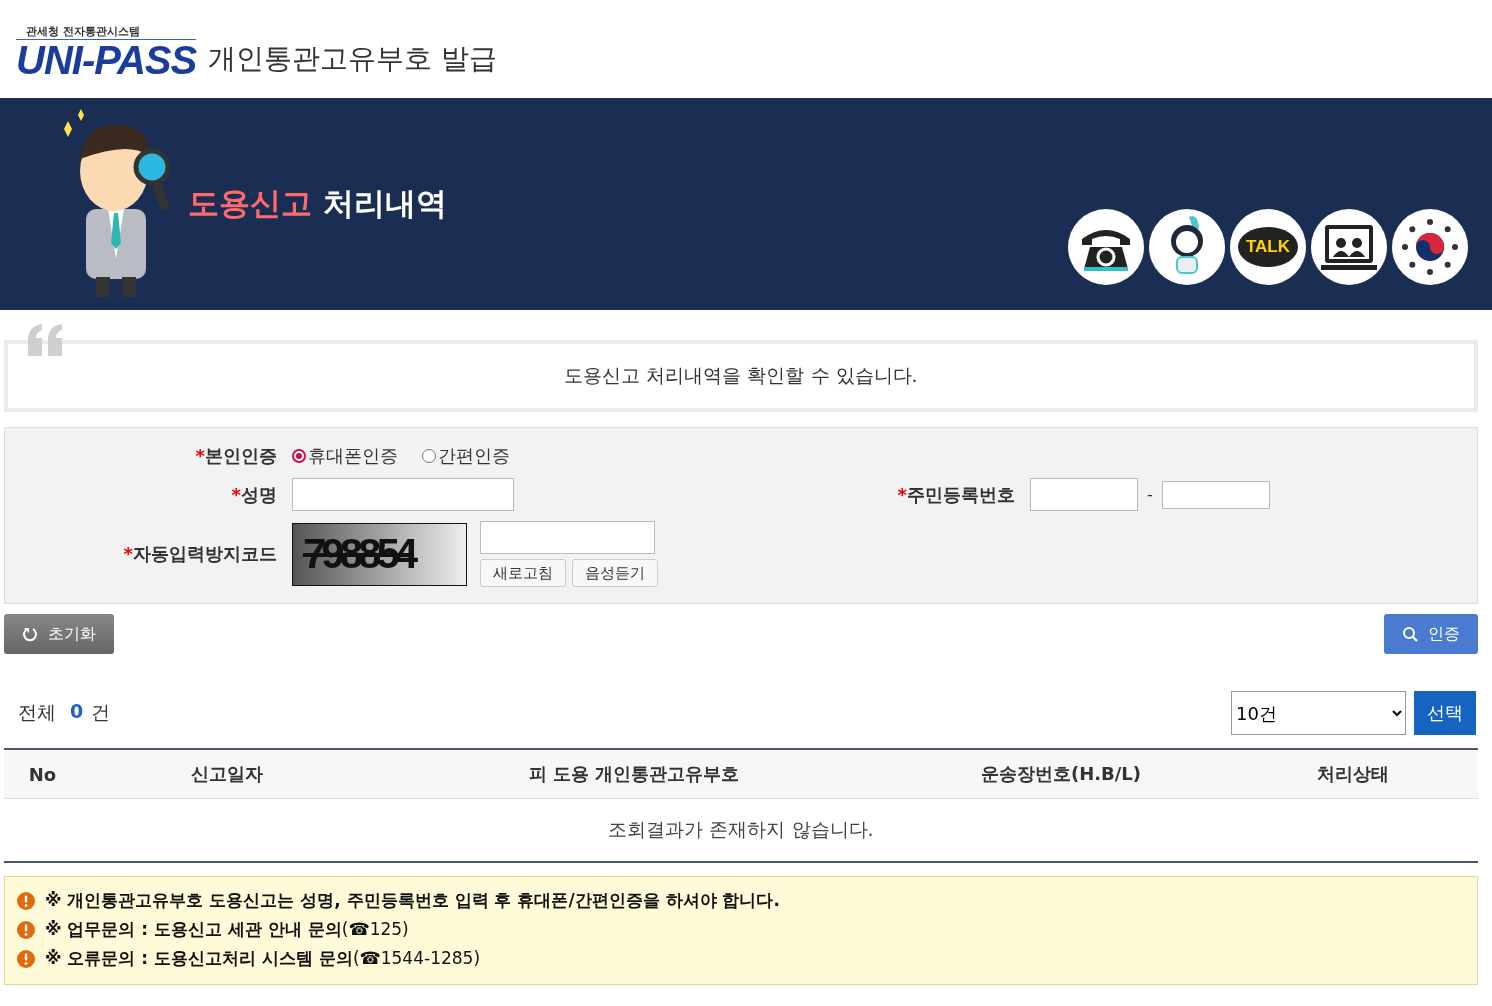 Image resolution: width=1492 pixels, height=1006 pixels. What do you see at coordinates (1431, 634) in the screenshot?
I see `auth-button: 인증` at bounding box center [1431, 634].